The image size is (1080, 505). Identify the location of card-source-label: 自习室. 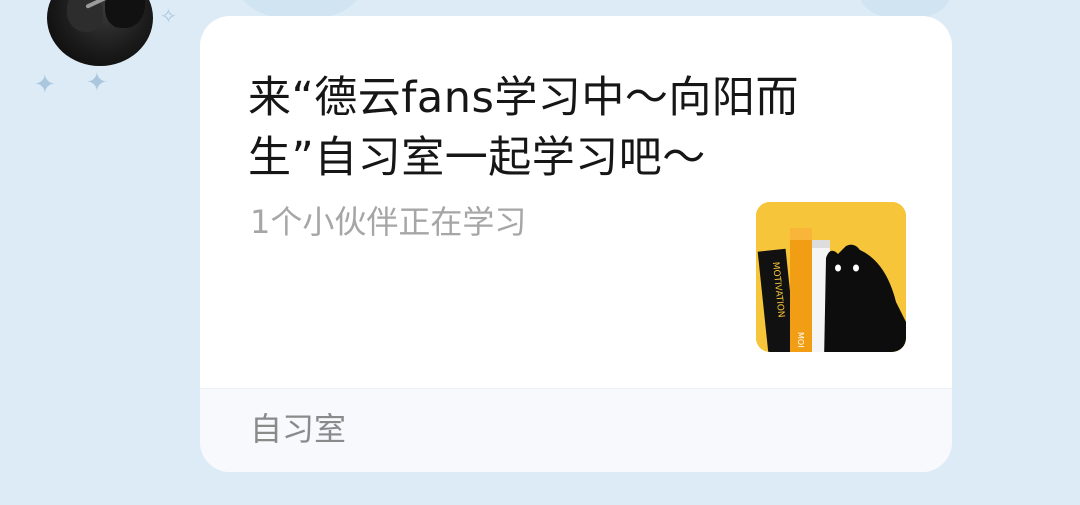
(298, 429).